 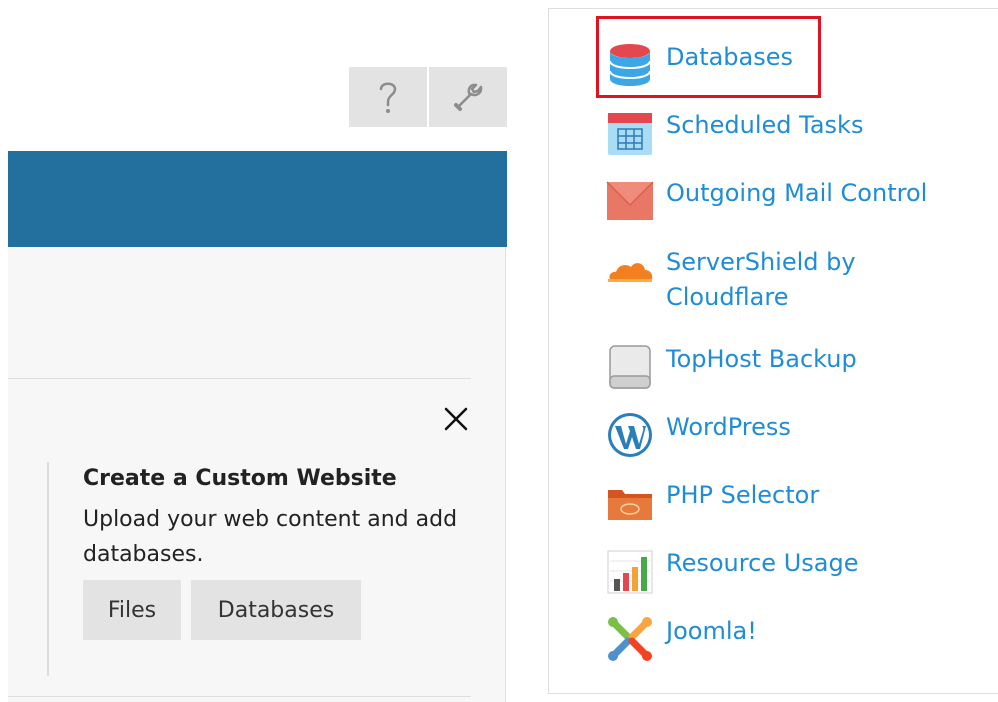 What do you see at coordinates (257, 199) in the screenshot?
I see `header-banner` at bounding box center [257, 199].